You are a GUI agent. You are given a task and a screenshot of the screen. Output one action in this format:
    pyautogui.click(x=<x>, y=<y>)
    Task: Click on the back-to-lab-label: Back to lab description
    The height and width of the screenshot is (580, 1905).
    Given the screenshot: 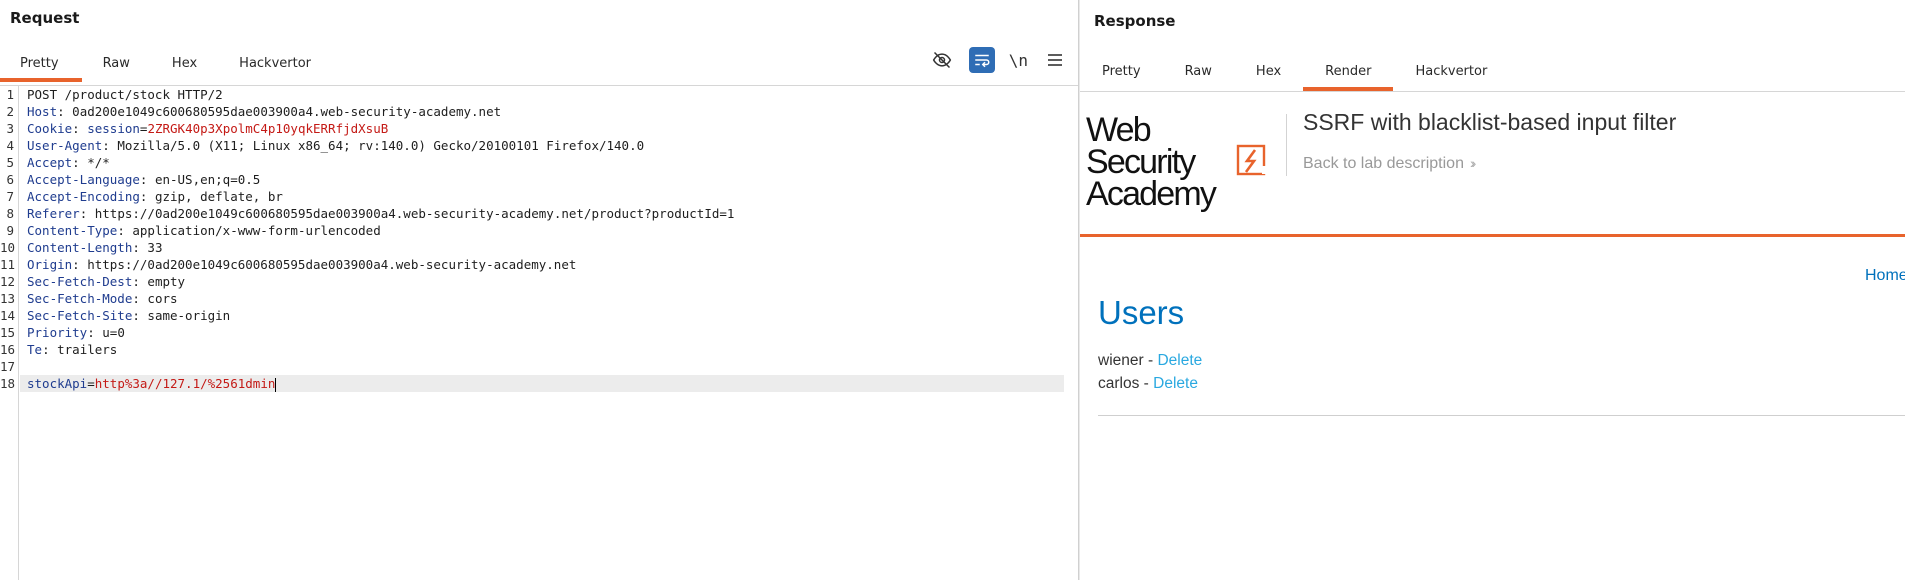 What is the action you would take?
    pyautogui.click(x=1383, y=163)
    